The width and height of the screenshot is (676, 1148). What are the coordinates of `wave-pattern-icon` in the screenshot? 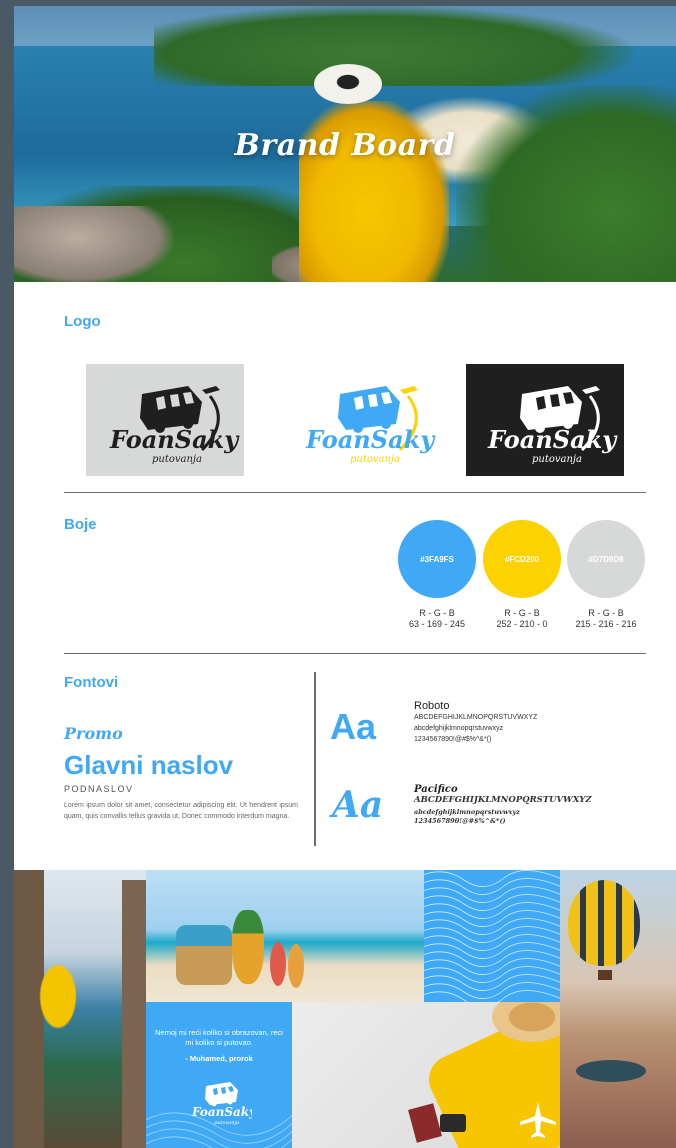 It's located at (492, 936).